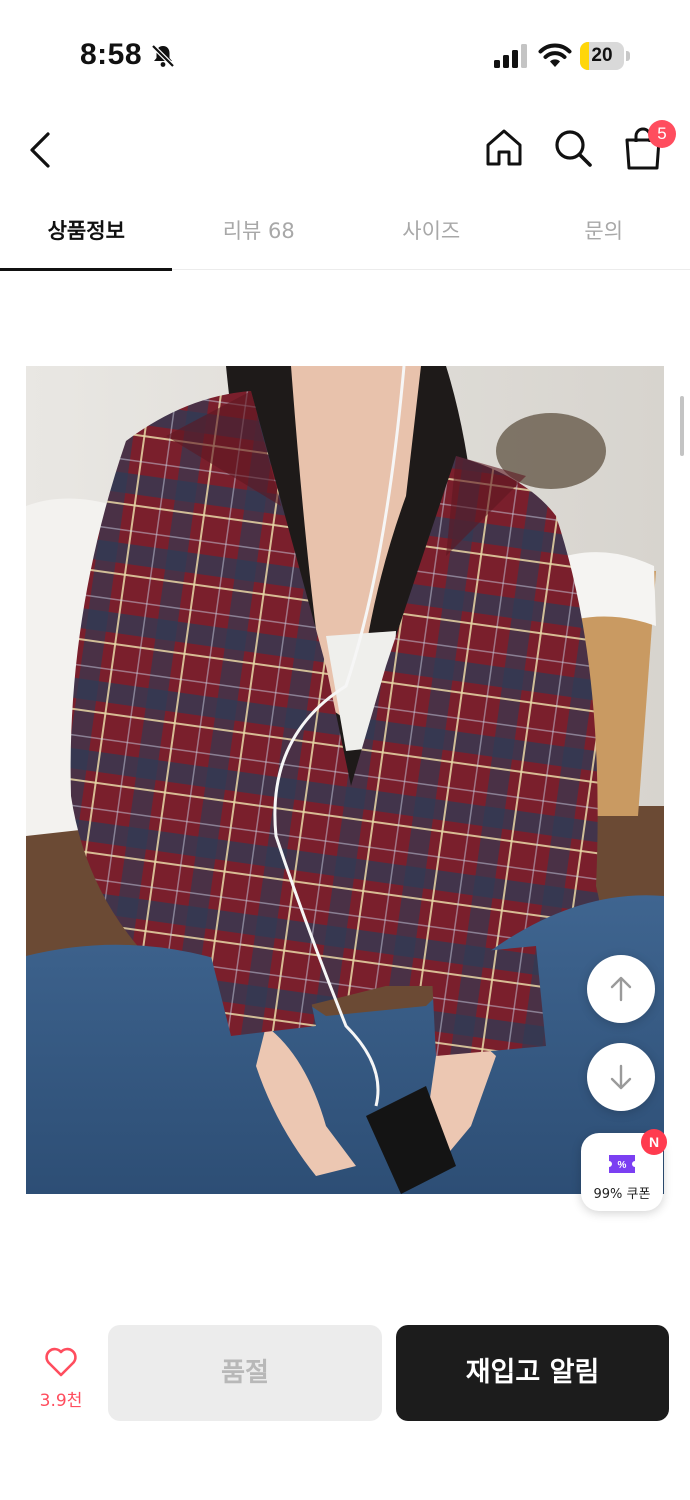 Image resolution: width=690 pixels, height=1500 pixels. Describe the element at coordinates (532, 1373) in the screenshot. I see `restock-alert-button: 재입고 알림` at that location.